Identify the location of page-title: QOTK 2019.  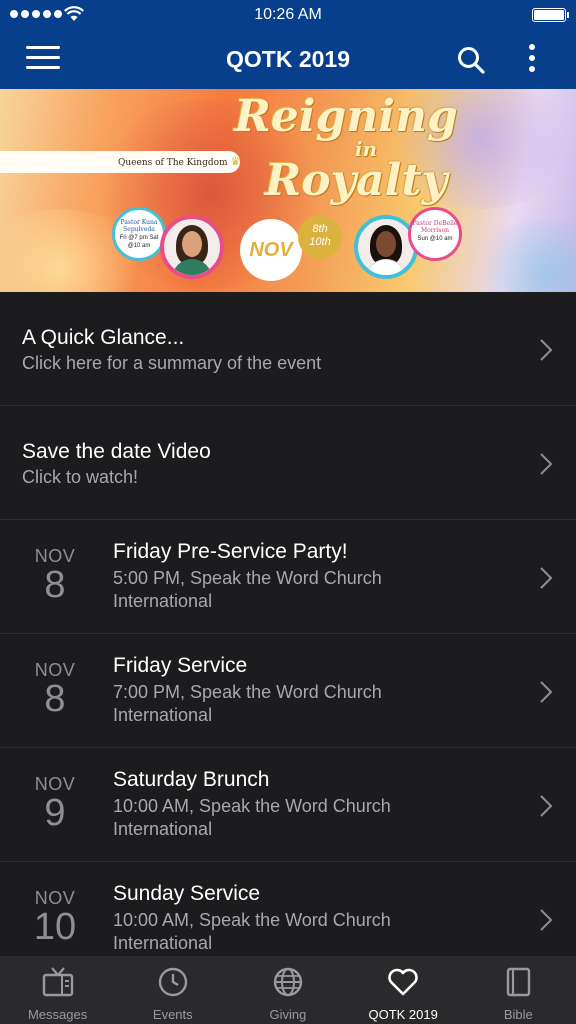
(288, 59).